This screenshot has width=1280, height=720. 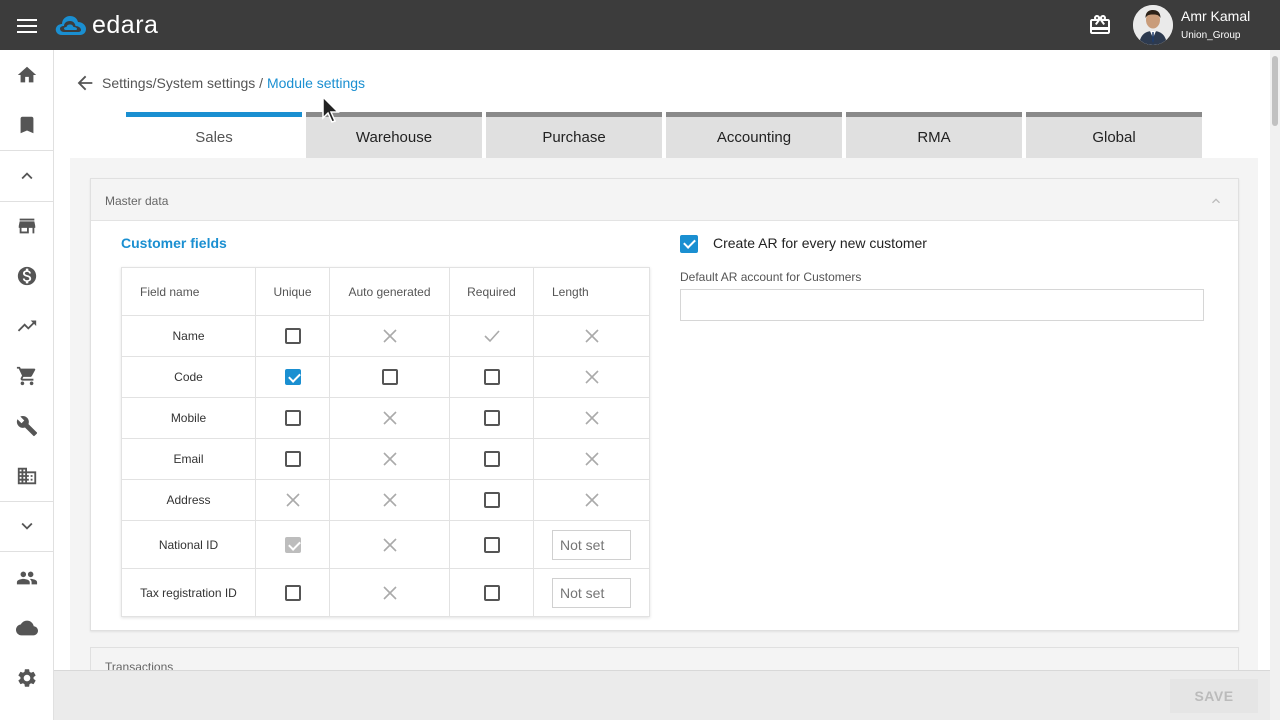 What do you see at coordinates (820, 243) in the screenshot?
I see `create-ar-label: Create AR for every new customer` at bounding box center [820, 243].